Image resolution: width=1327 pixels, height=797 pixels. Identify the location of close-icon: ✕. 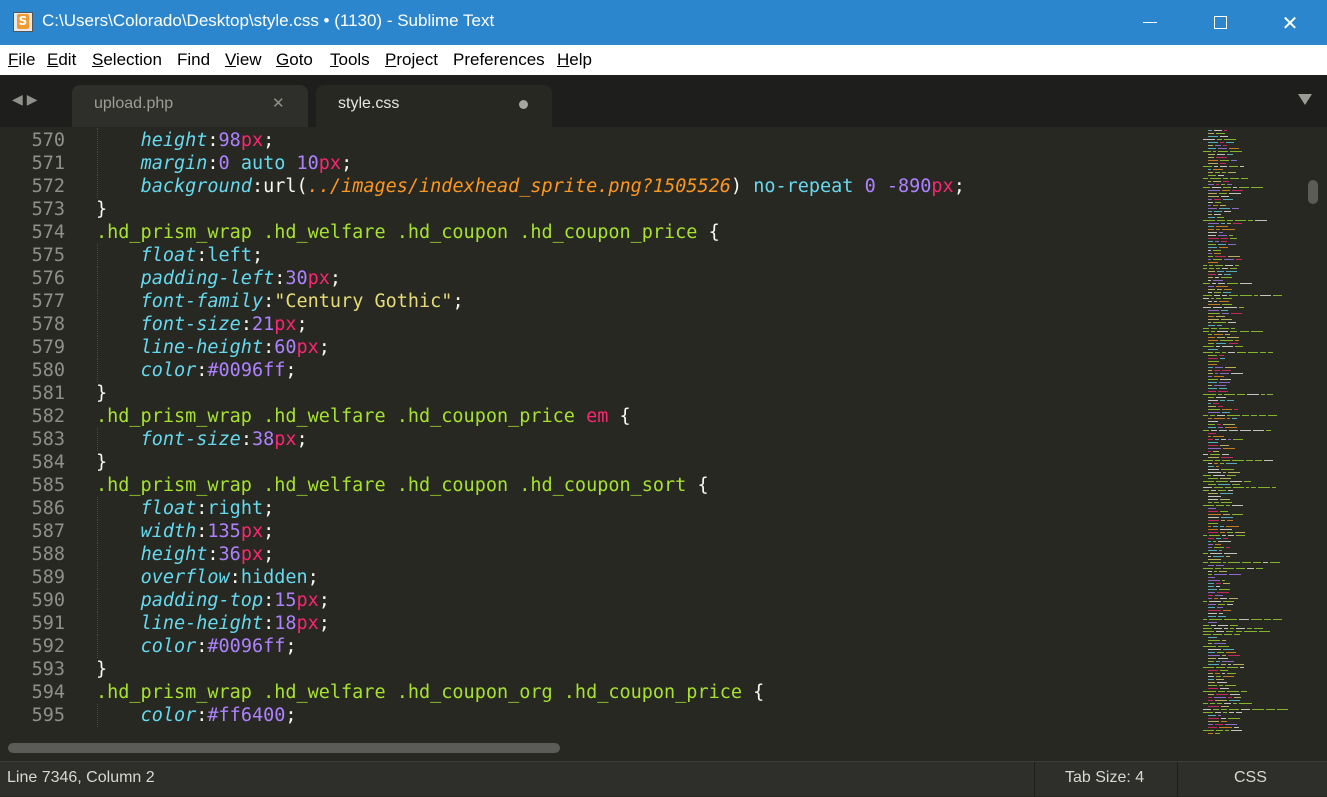
(1290, 22).